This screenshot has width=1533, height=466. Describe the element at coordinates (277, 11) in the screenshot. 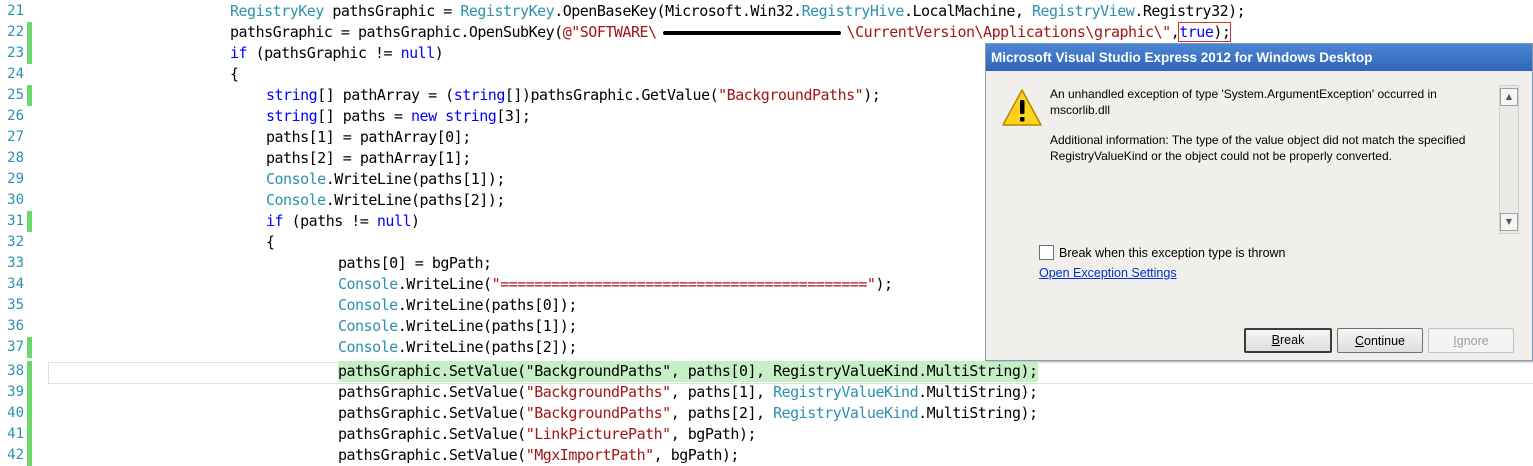

I see `type-token: RegistryKey` at that location.